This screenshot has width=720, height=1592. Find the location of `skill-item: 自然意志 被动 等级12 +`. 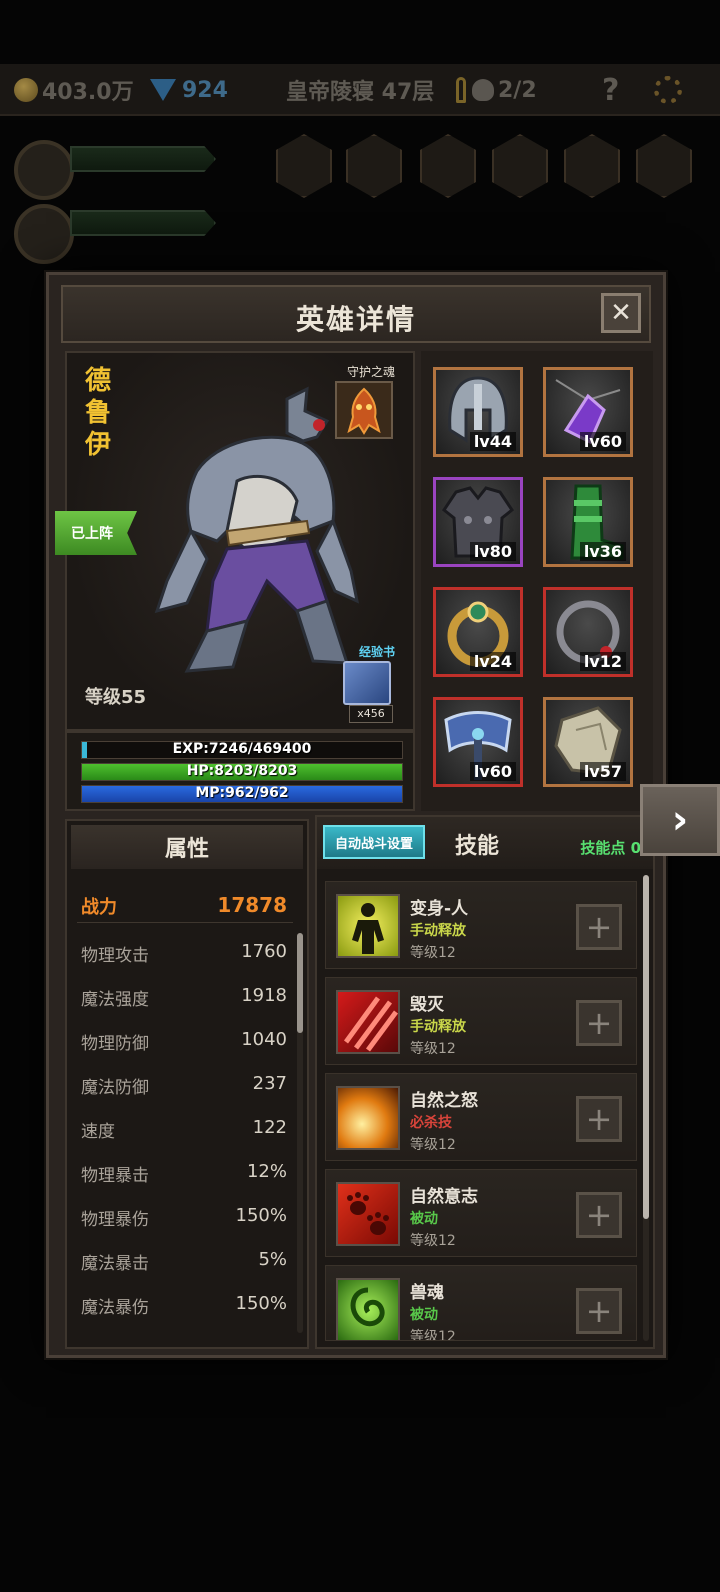

skill-item: 自然意志 被动 等级12 + is located at coordinates (481, 1213).